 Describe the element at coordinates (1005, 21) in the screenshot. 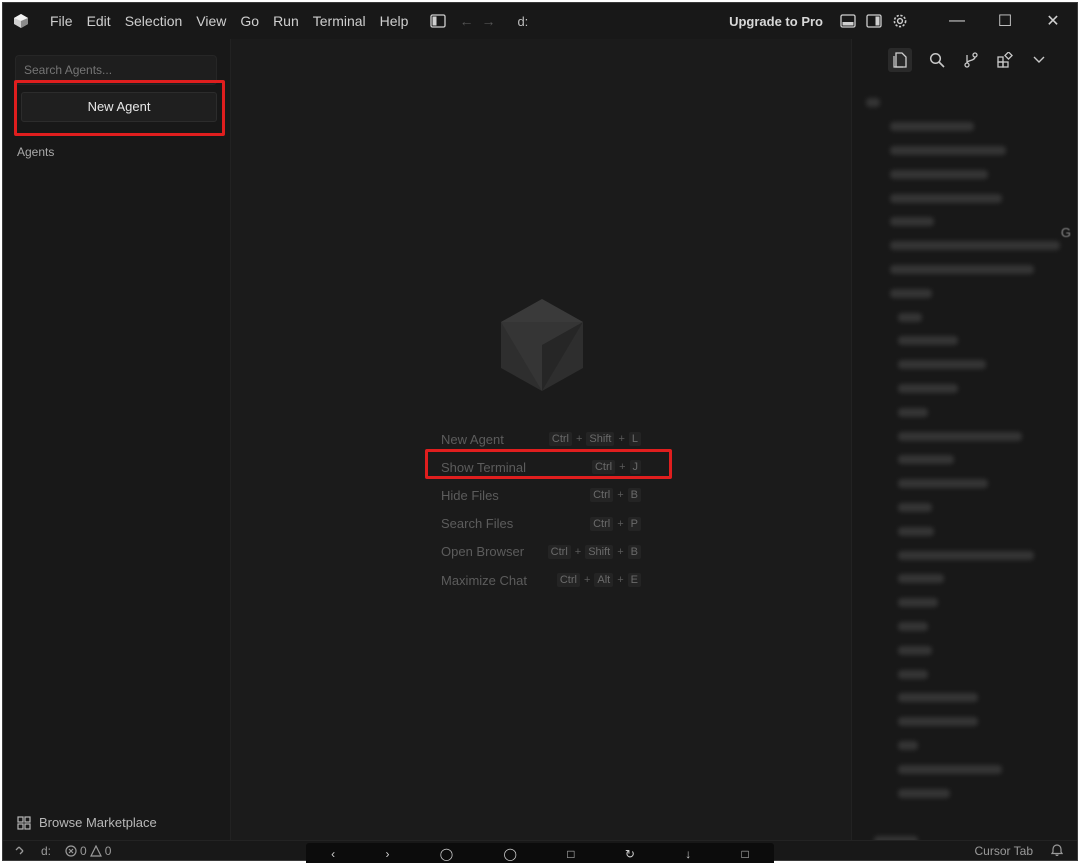

I see `maximize-icon: ☐` at that location.